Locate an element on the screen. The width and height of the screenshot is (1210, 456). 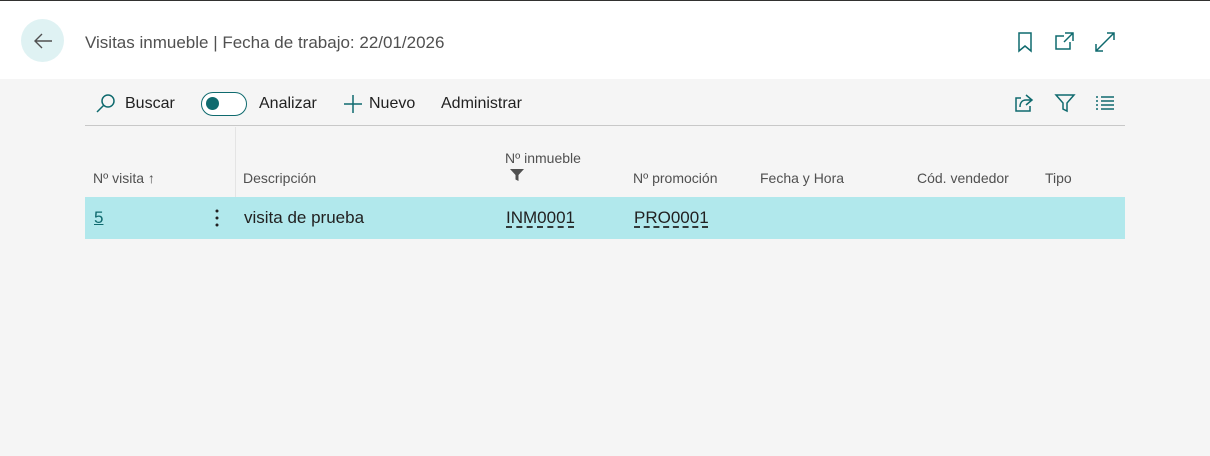
new-button: Nuevo is located at coordinates (379, 104).